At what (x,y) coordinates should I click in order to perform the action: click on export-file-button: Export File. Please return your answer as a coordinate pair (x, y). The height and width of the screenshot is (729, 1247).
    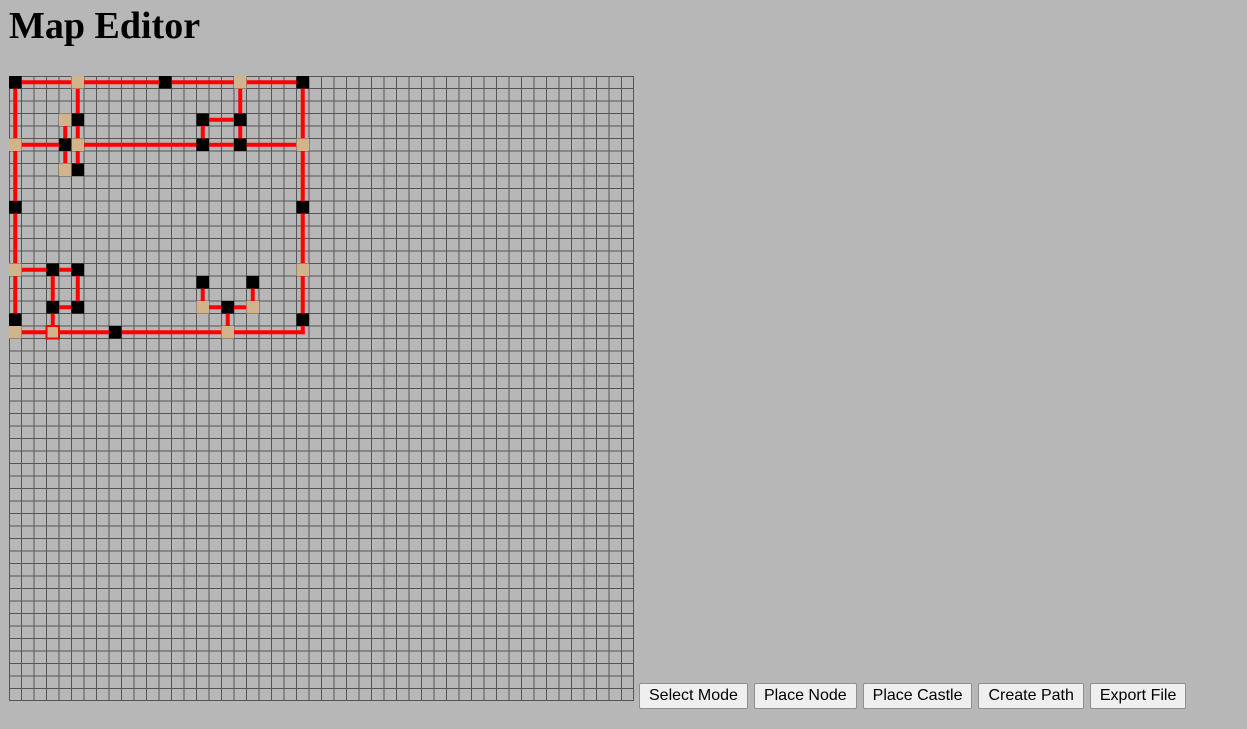
    Looking at the image, I should click on (1138, 696).